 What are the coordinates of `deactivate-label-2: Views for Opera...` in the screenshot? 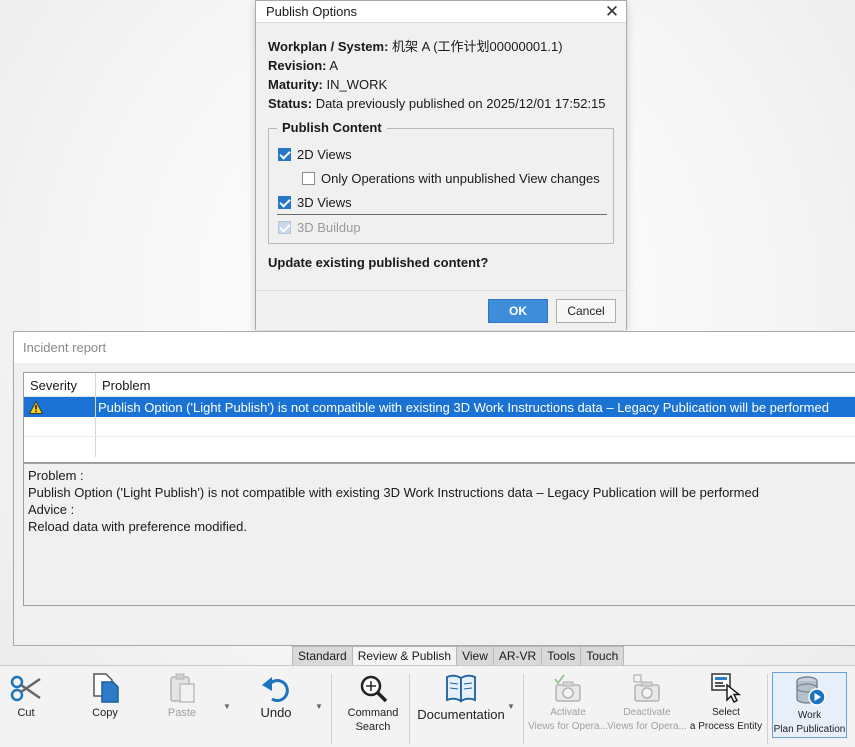 It's located at (647, 726).